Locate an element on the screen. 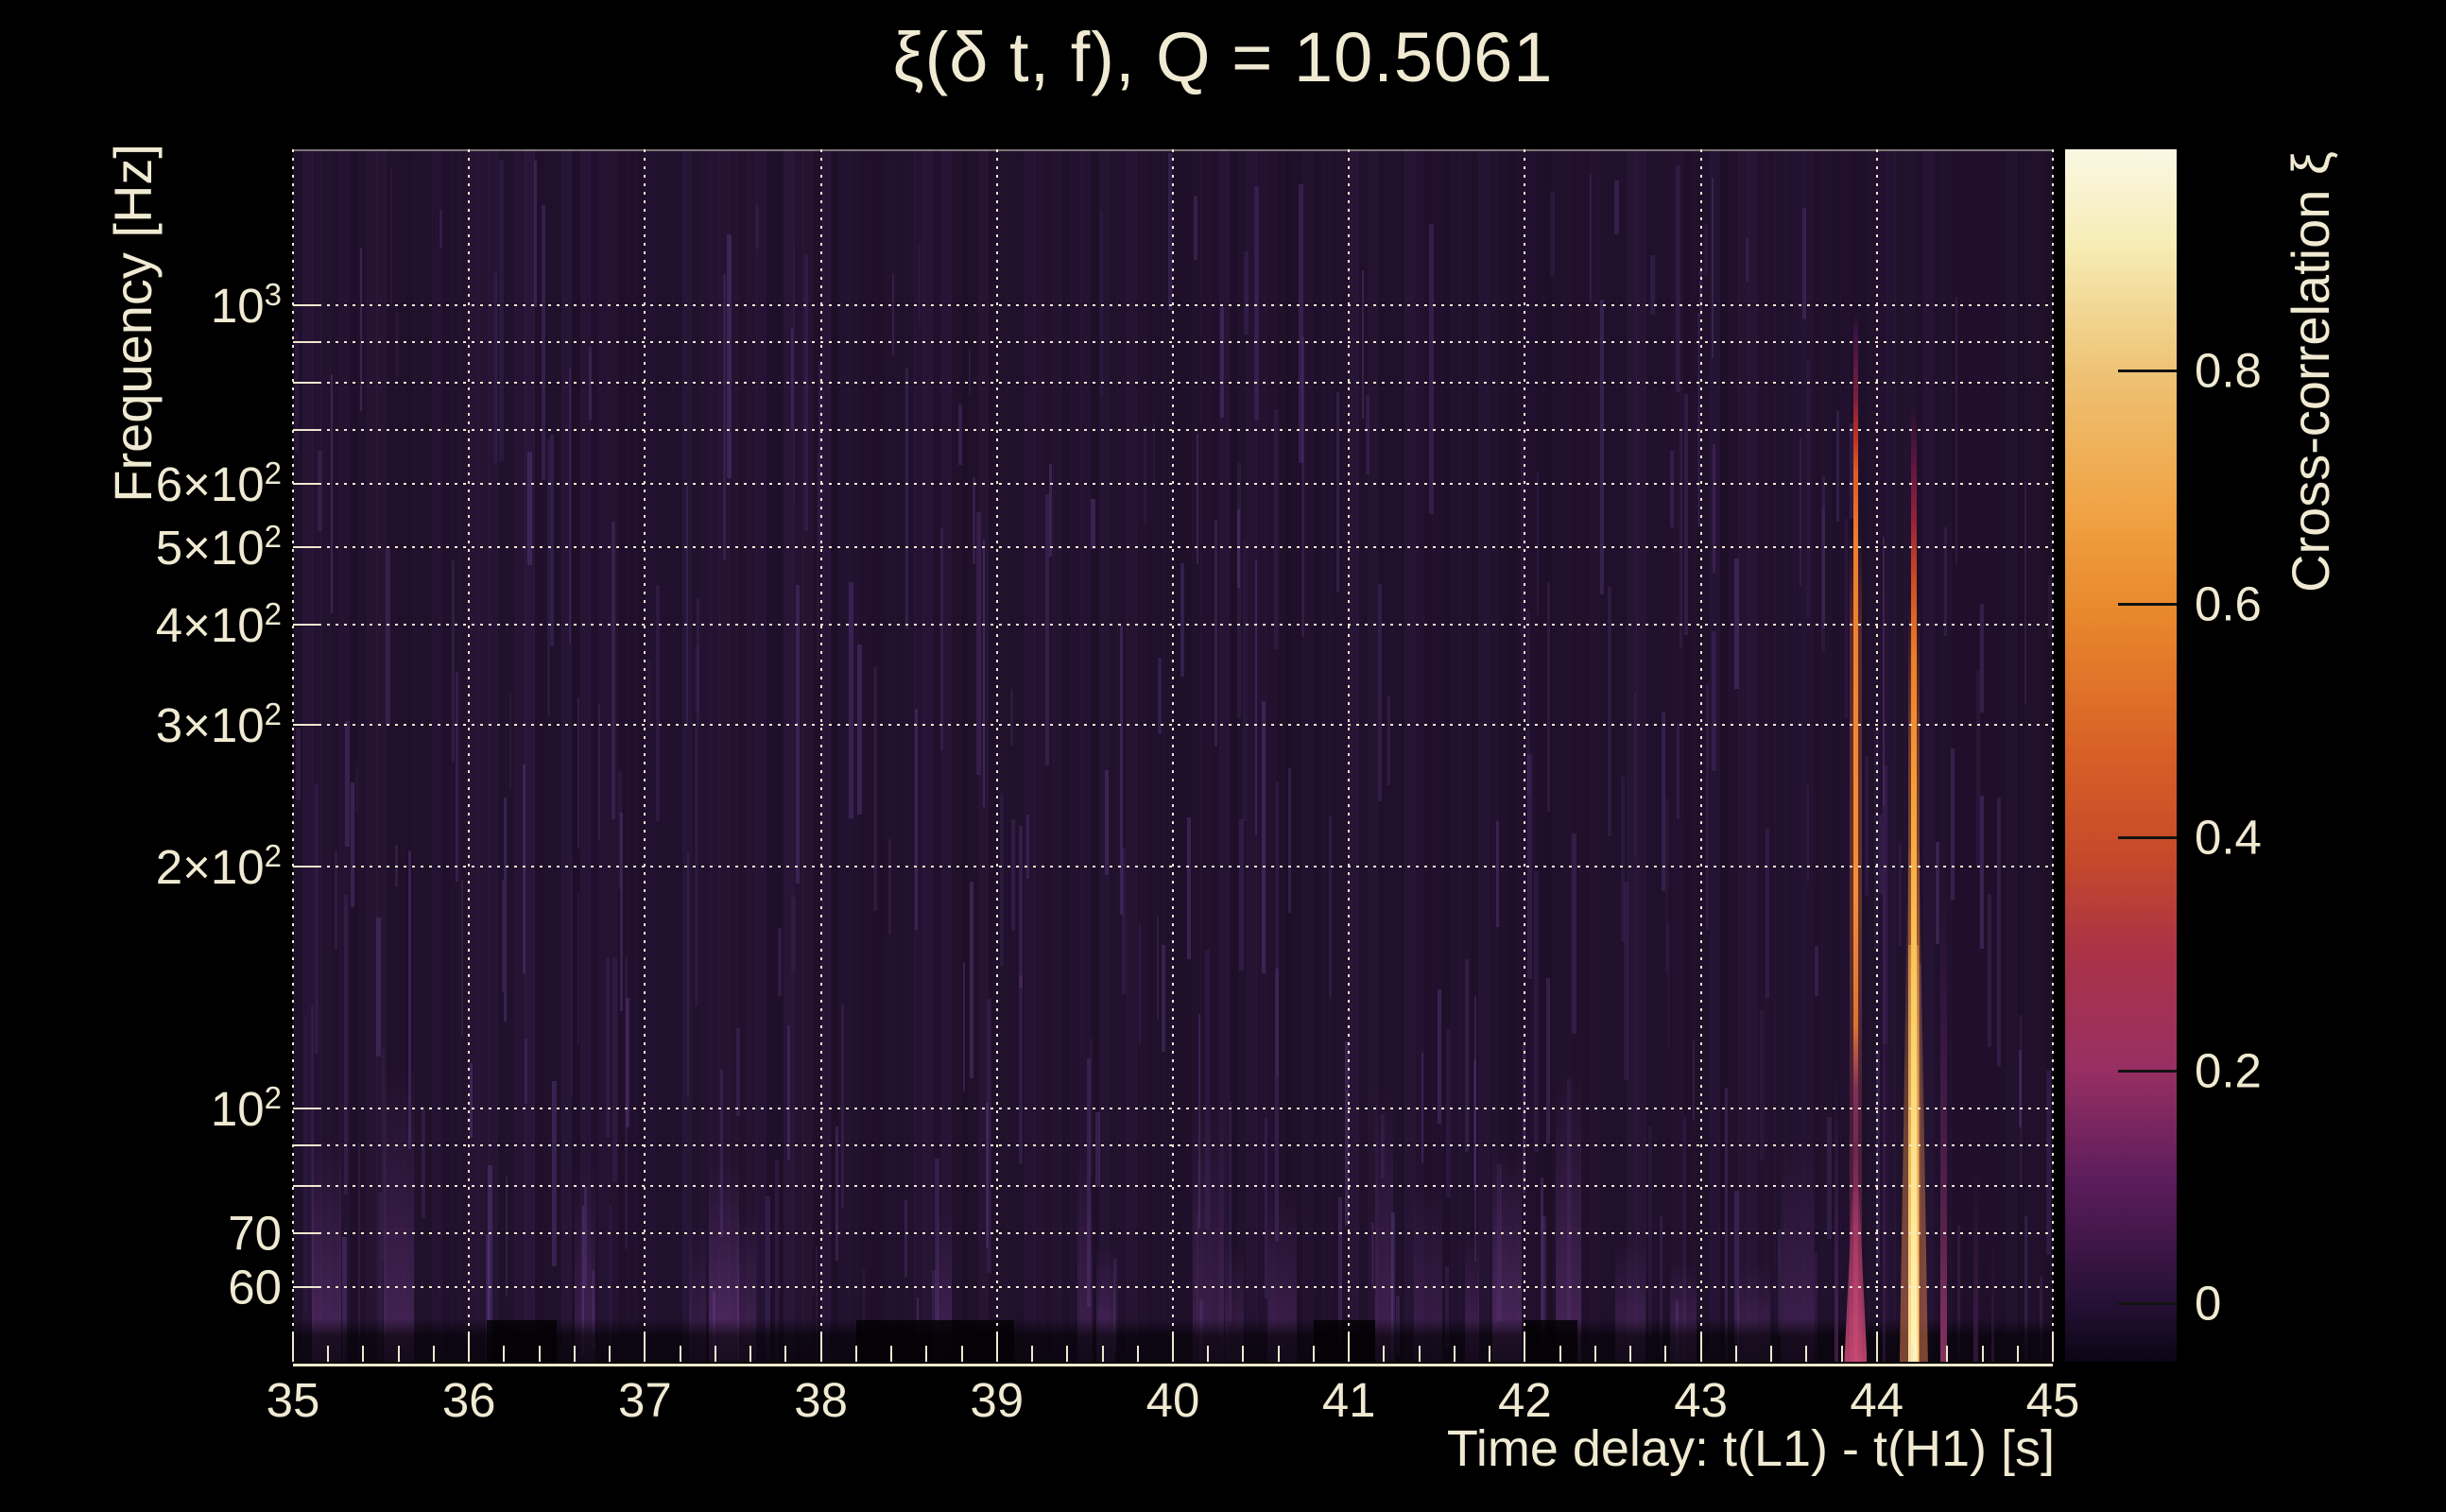  low-freq-noise-blob is located at coordinates (398, 1213).